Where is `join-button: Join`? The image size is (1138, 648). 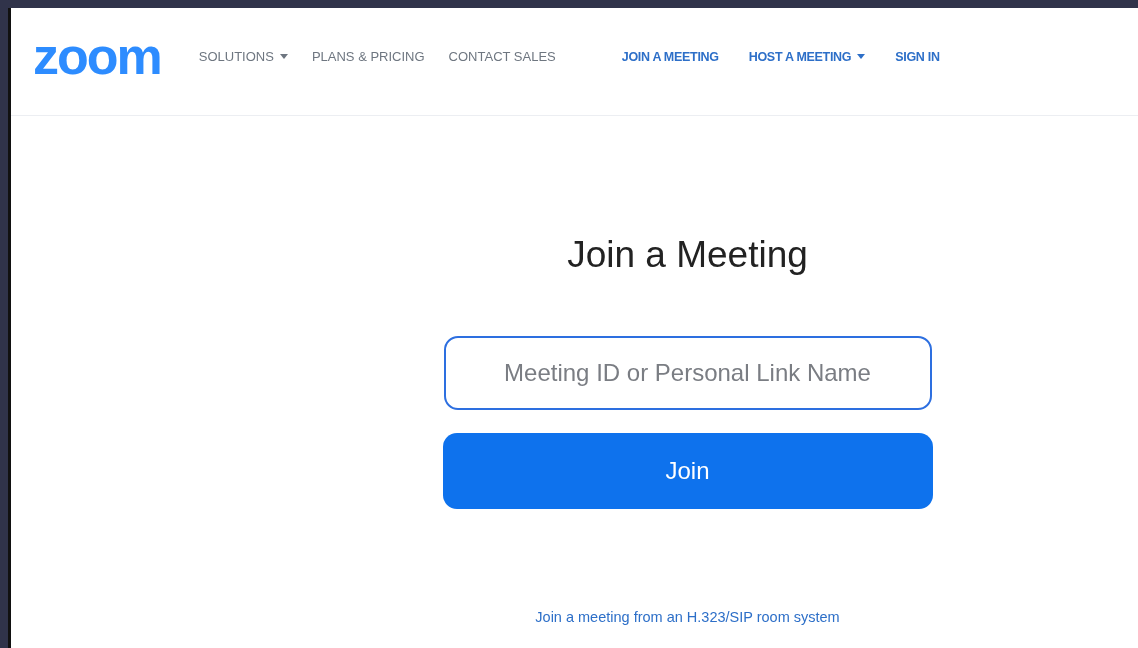
join-button: Join is located at coordinates (687, 471).